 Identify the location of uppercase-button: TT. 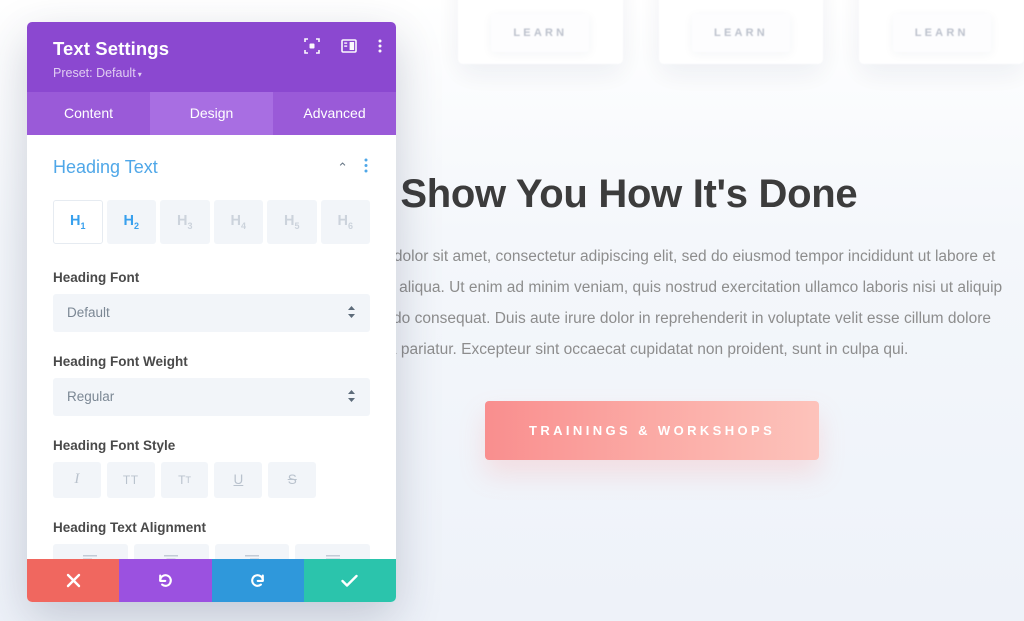
(130, 479).